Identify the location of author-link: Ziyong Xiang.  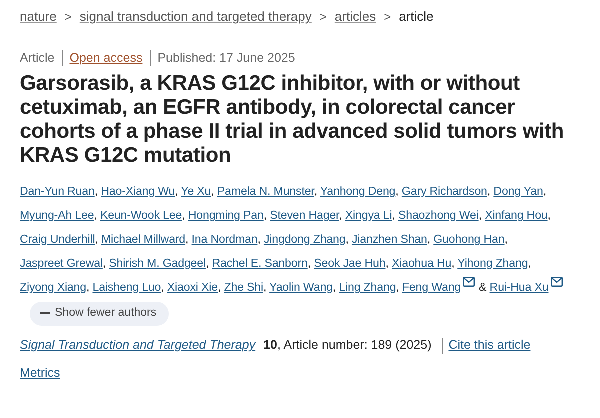
(53, 287).